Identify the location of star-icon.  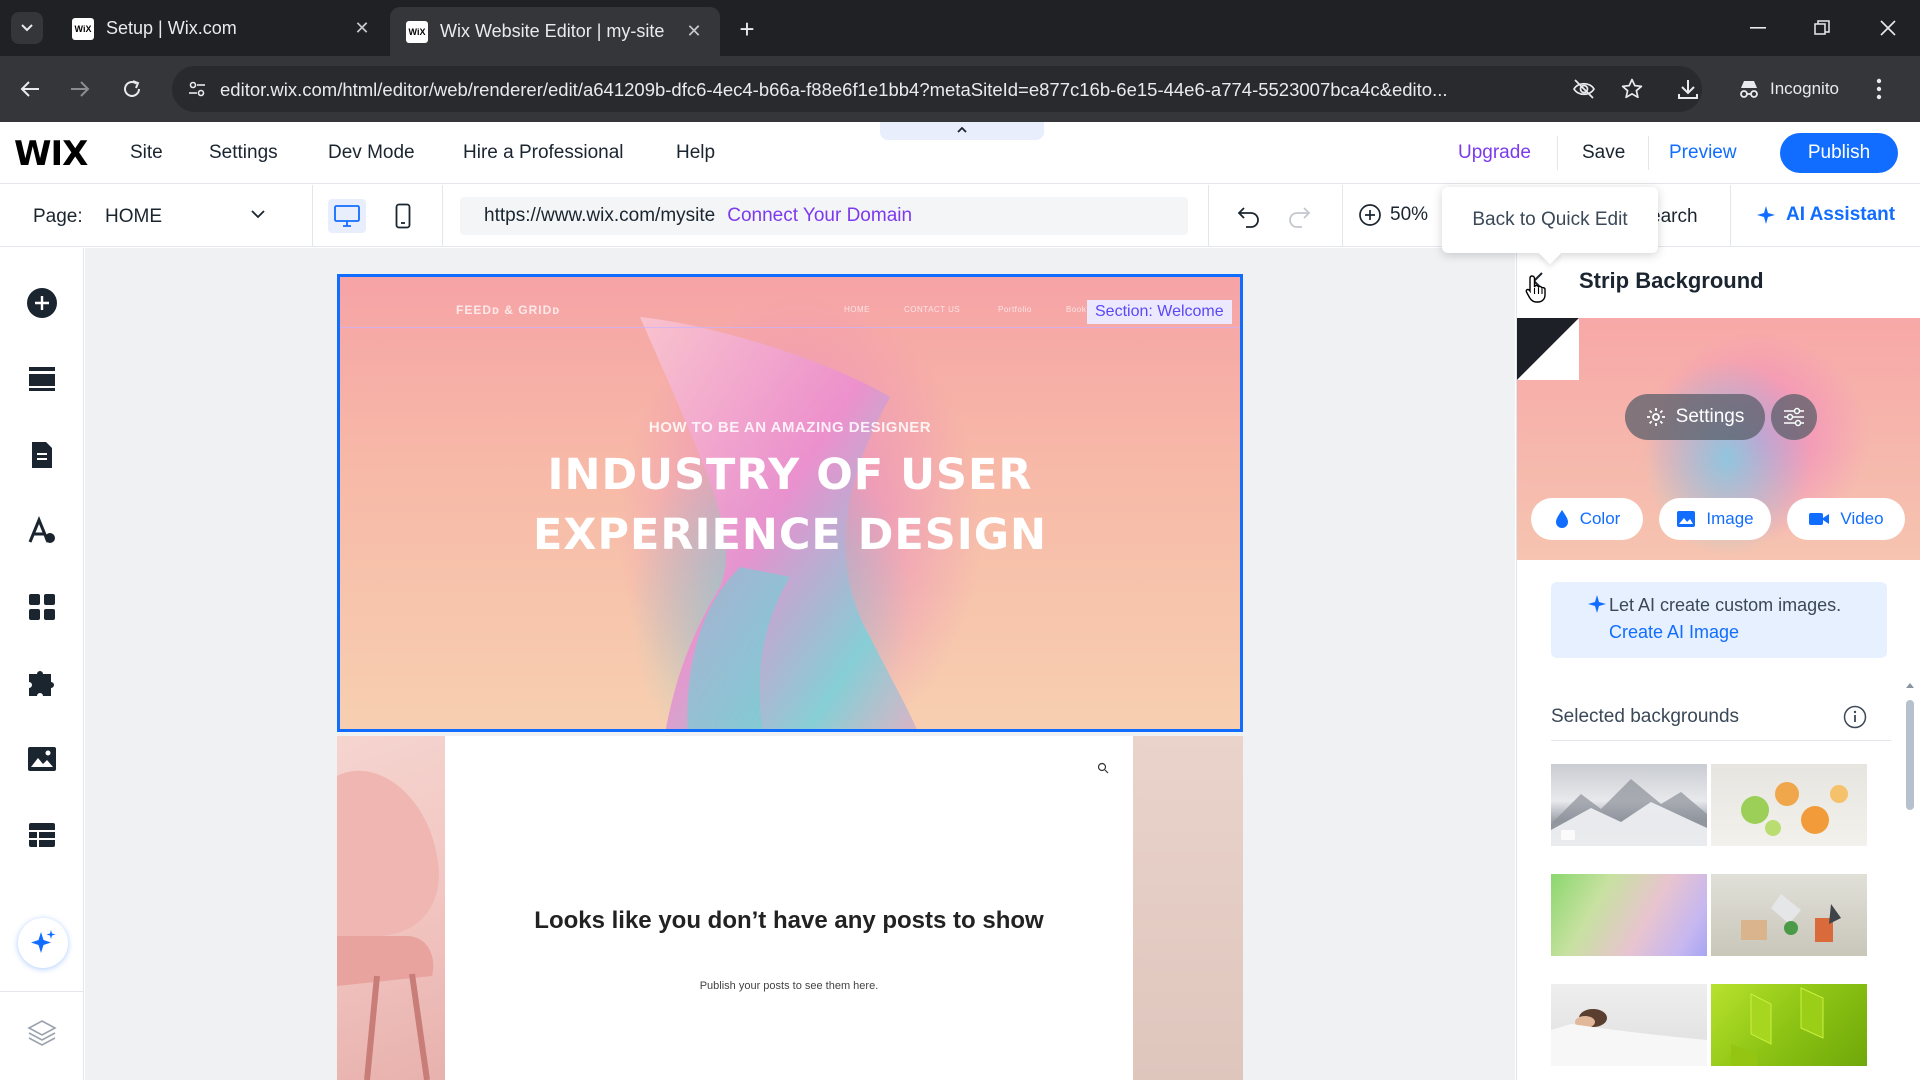
(1632, 89).